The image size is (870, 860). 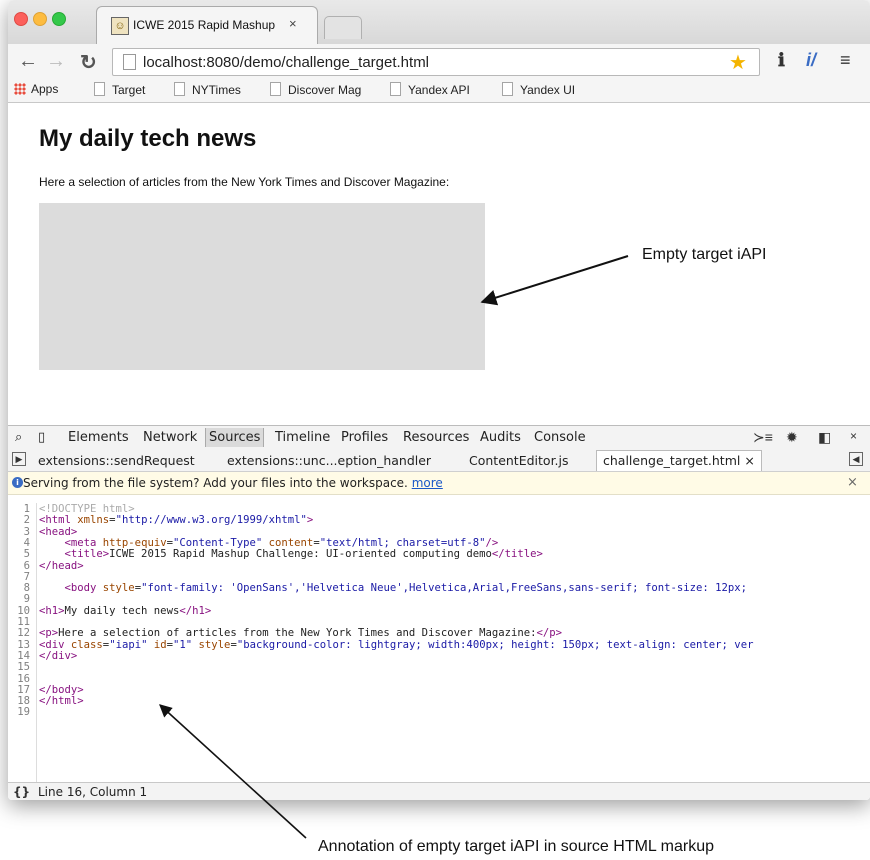 I want to click on tab-audits: Audits, so click(x=500, y=437).